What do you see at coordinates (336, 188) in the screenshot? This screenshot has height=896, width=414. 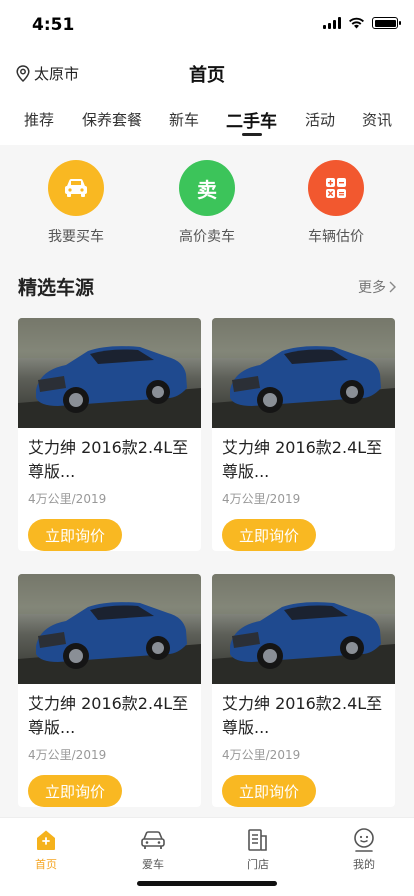 I see `calculator-icon` at bounding box center [336, 188].